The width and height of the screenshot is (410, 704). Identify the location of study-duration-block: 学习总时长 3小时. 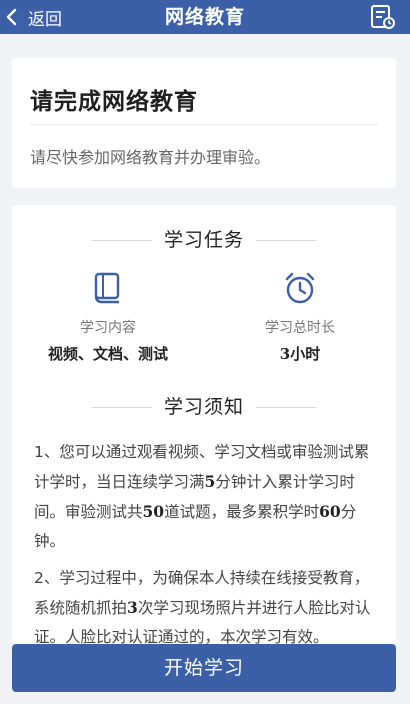
(300, 317).